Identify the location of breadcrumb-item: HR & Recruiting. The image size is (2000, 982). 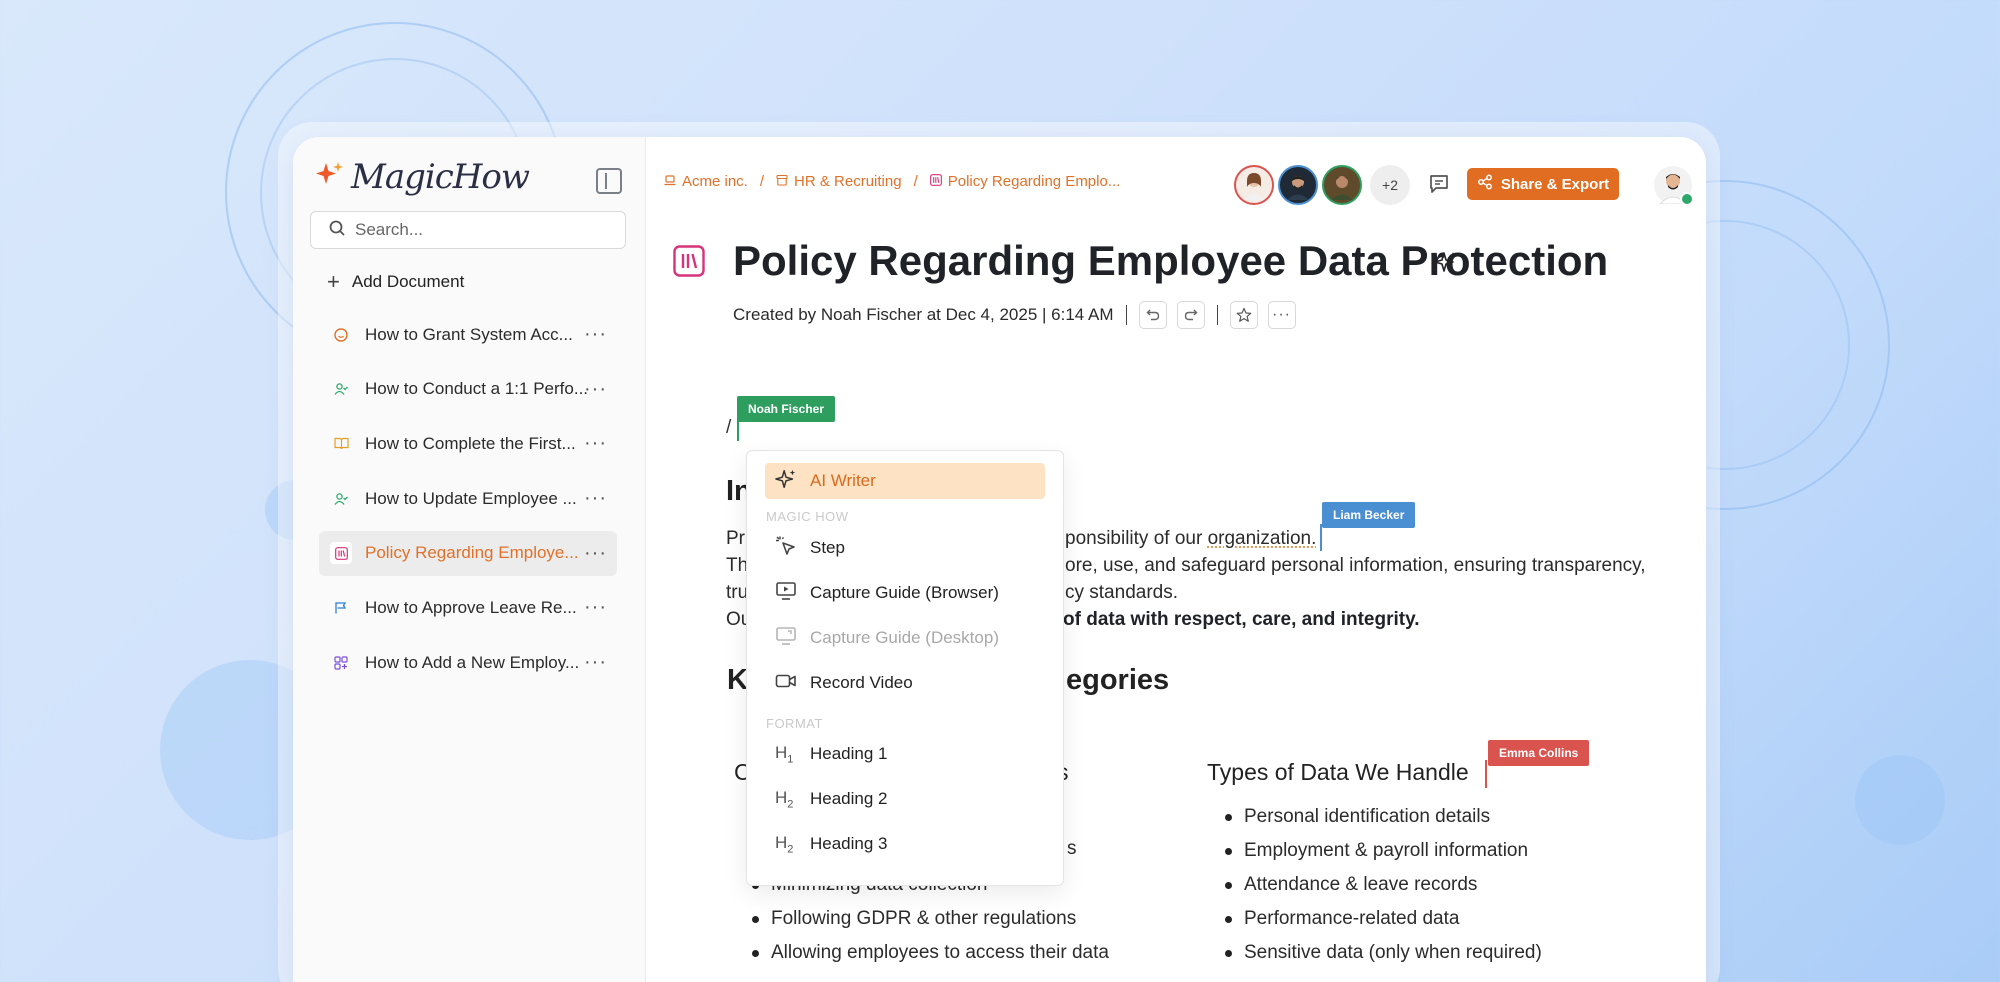
(839, 181).